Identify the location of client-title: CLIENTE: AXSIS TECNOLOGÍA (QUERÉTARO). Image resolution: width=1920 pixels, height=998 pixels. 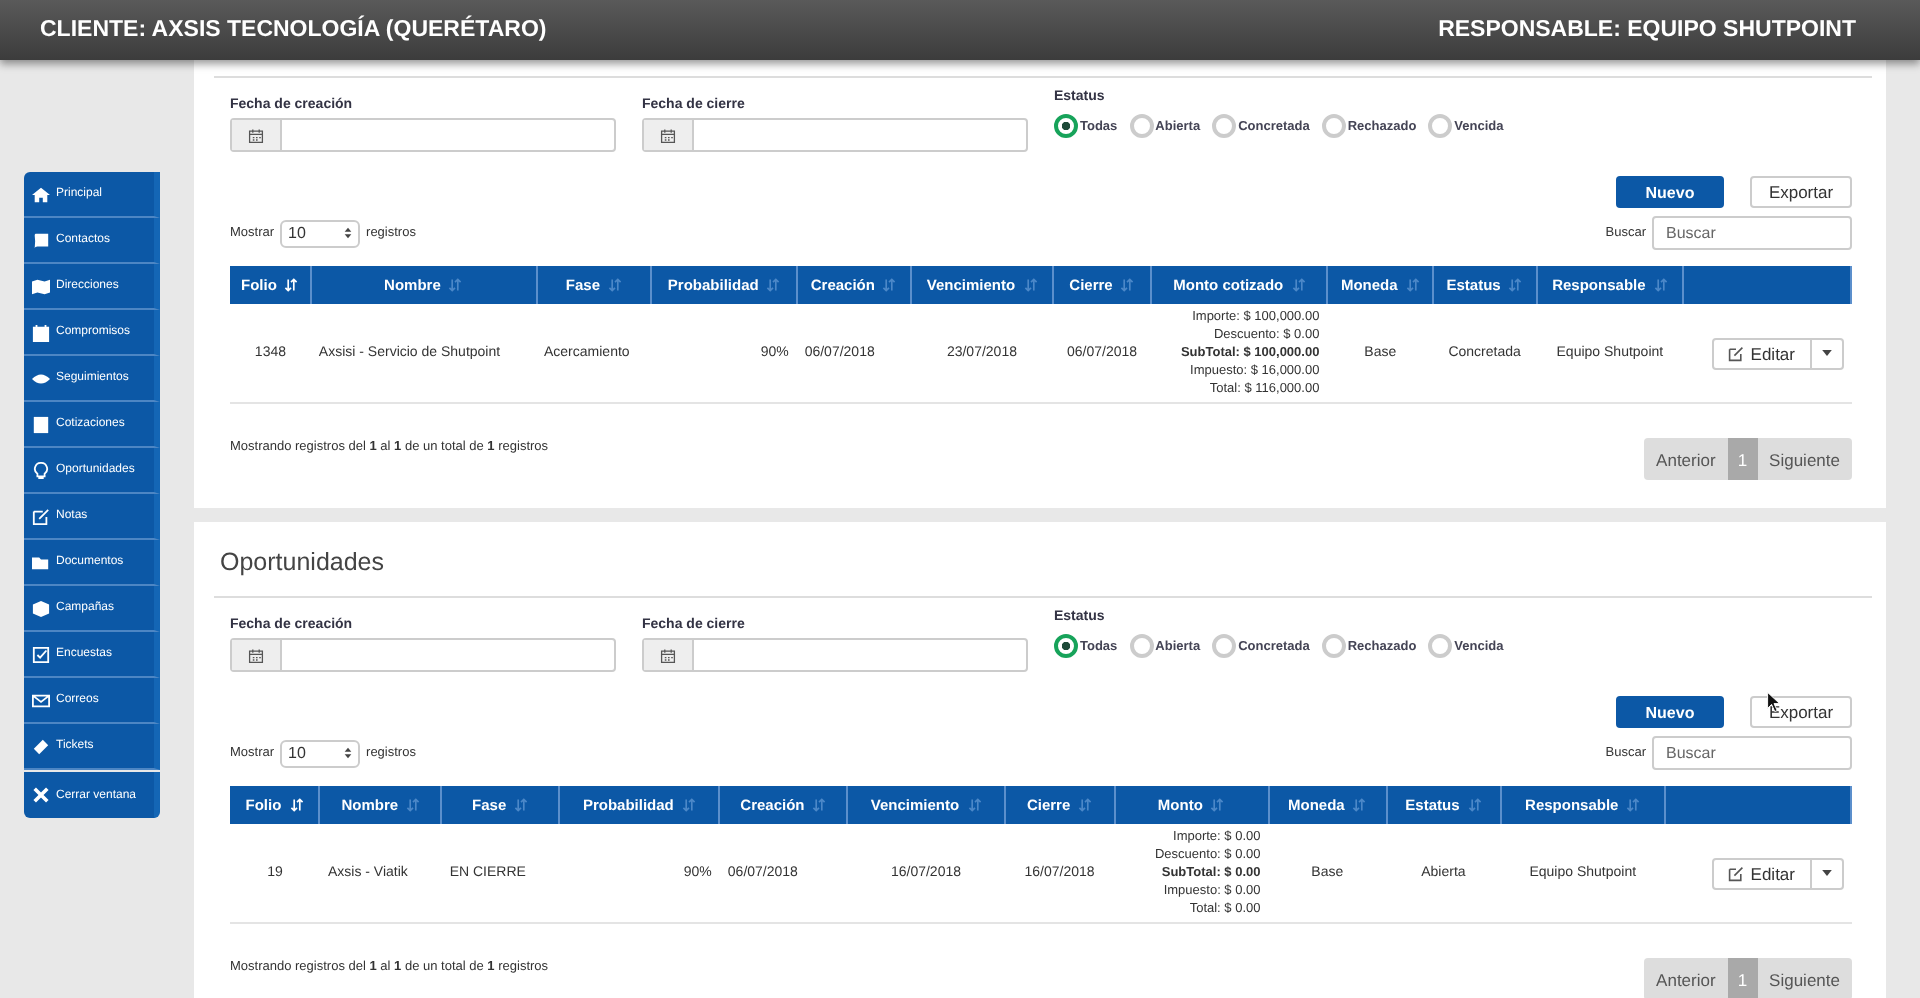
(293, 30).